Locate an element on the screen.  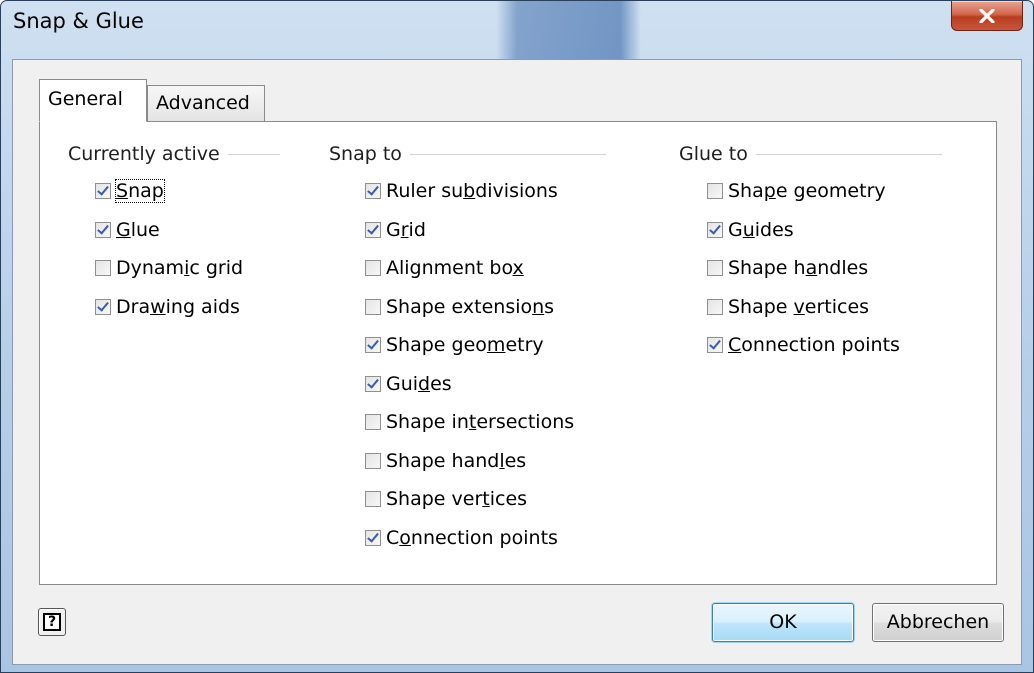
checkbox-glue-to-3: Shape vertices is located at coordinates (788, 307).